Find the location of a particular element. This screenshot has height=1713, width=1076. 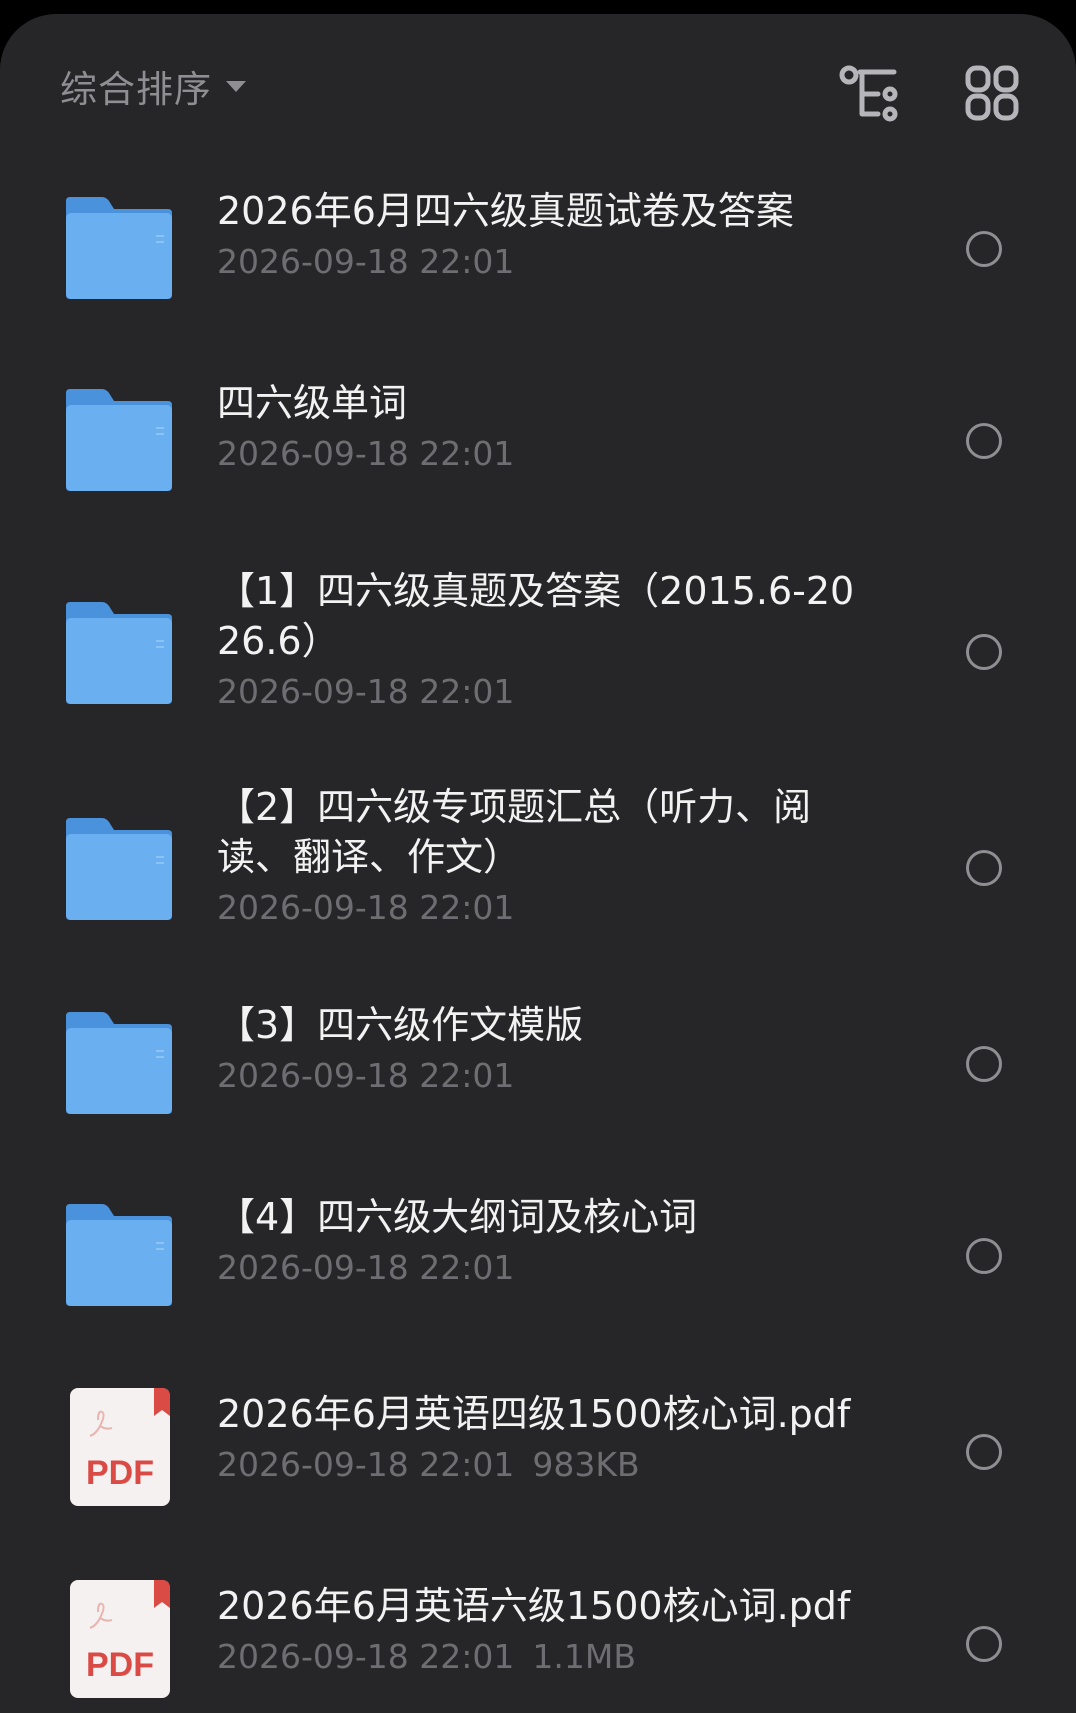

file-list-item: 【3】四六级作文模版 2026-09-18 22:01 is located at coordinates (538, 1077).